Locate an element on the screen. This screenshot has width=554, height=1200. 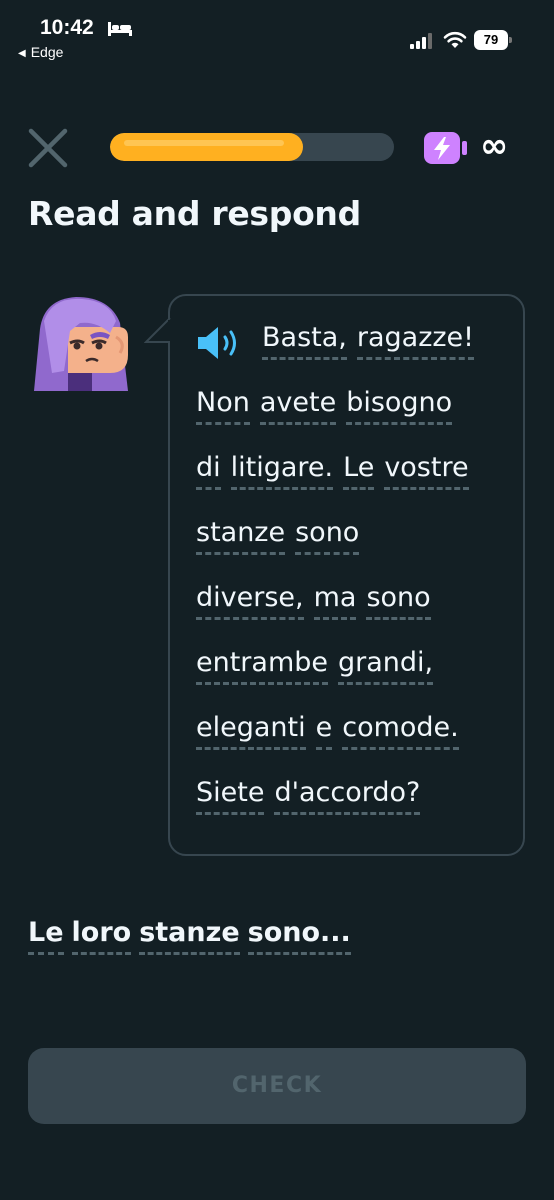
passage-line: Basta, ragazze! is located at coordinates (368, 341).